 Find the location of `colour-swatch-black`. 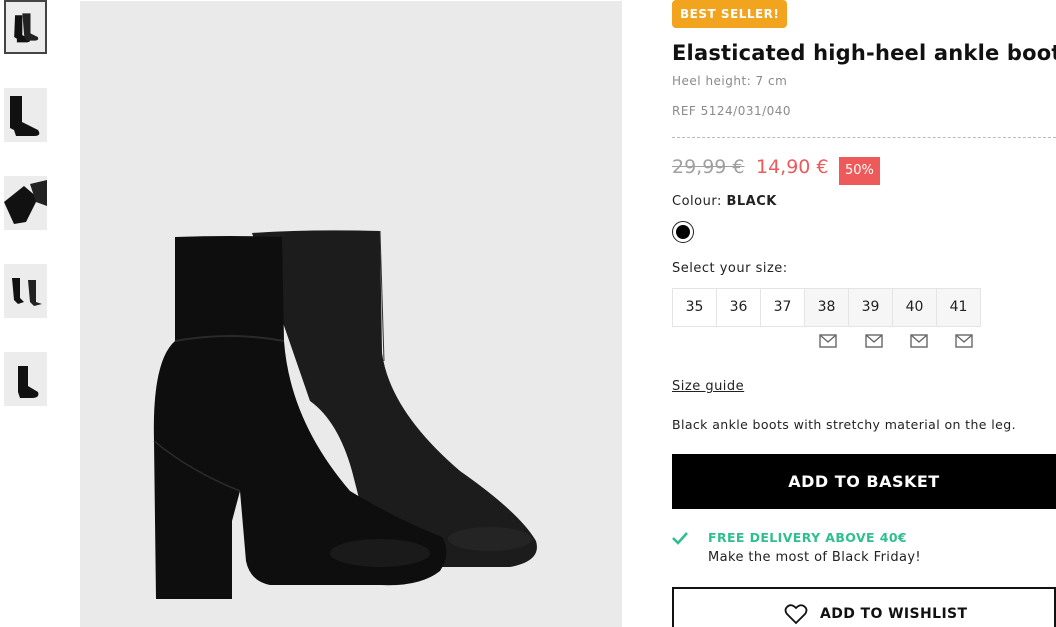

colour-swatch-black is located at coordinates (683, 232).